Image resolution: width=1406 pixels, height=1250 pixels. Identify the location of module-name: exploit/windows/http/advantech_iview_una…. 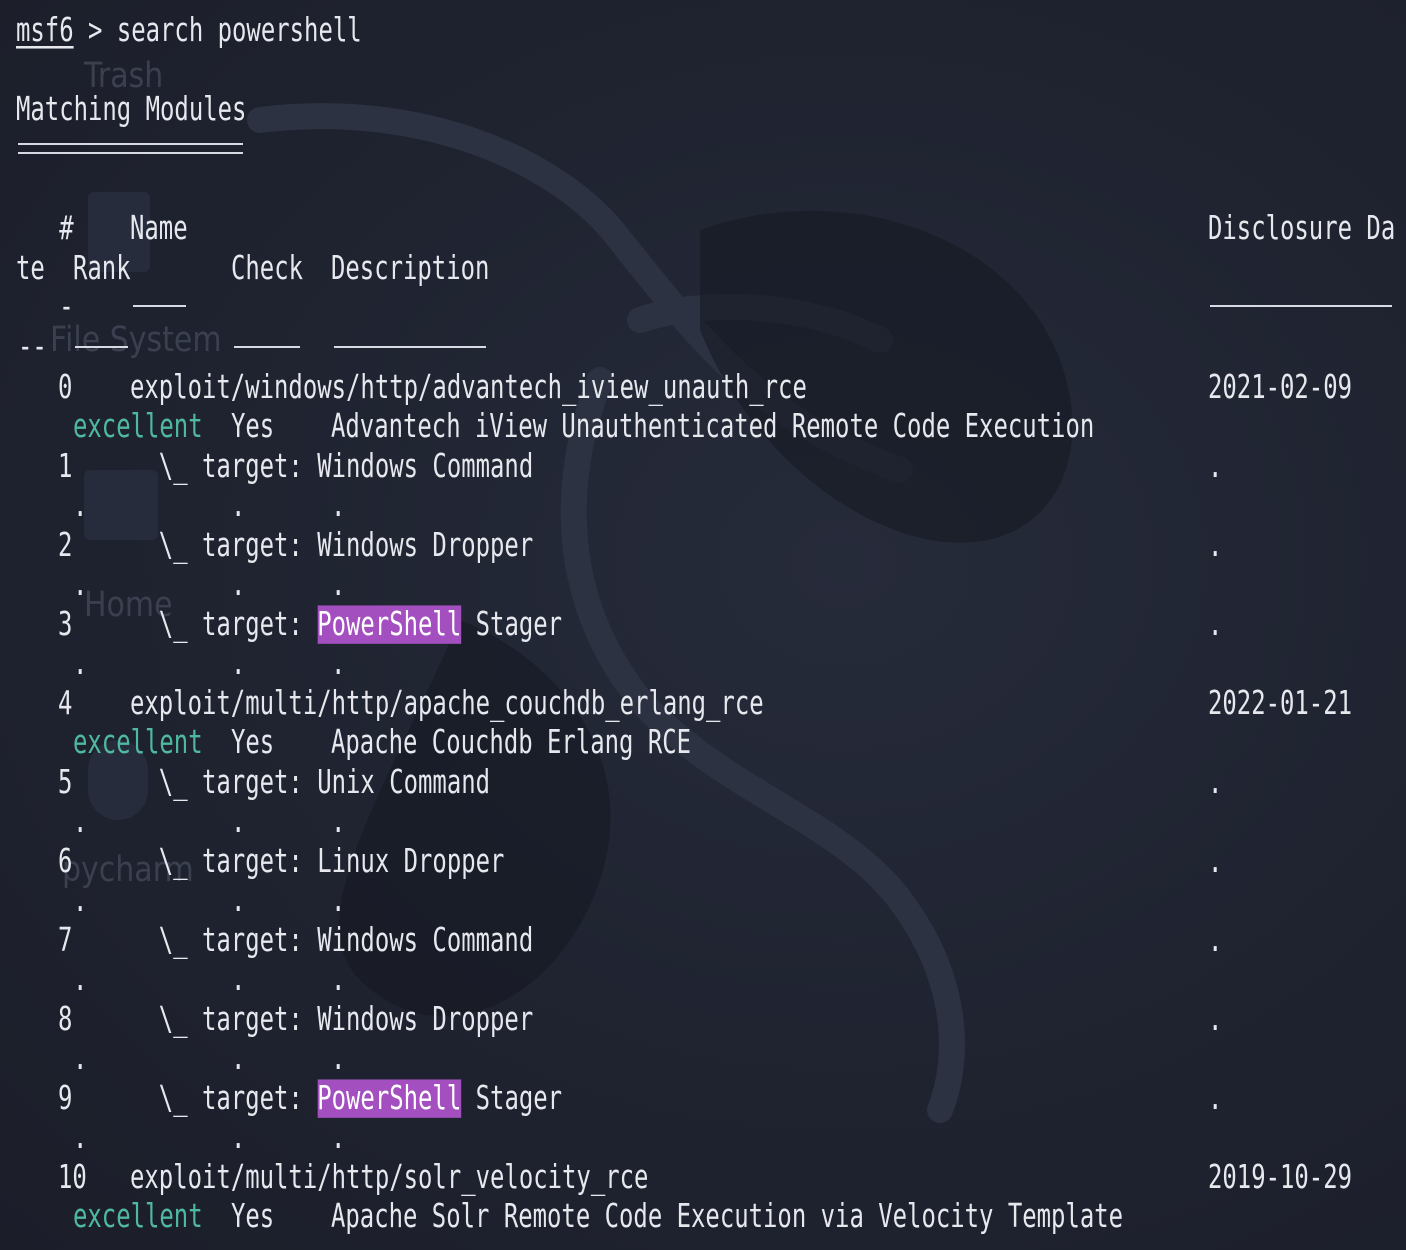
(468, 387).